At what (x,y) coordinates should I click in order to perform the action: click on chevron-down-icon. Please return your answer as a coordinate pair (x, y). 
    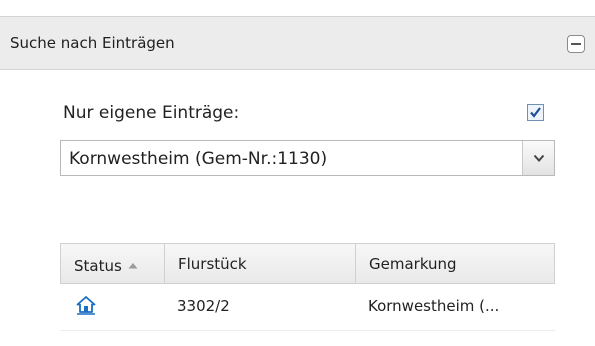
    Looking at the image, I should click on (539, 158).